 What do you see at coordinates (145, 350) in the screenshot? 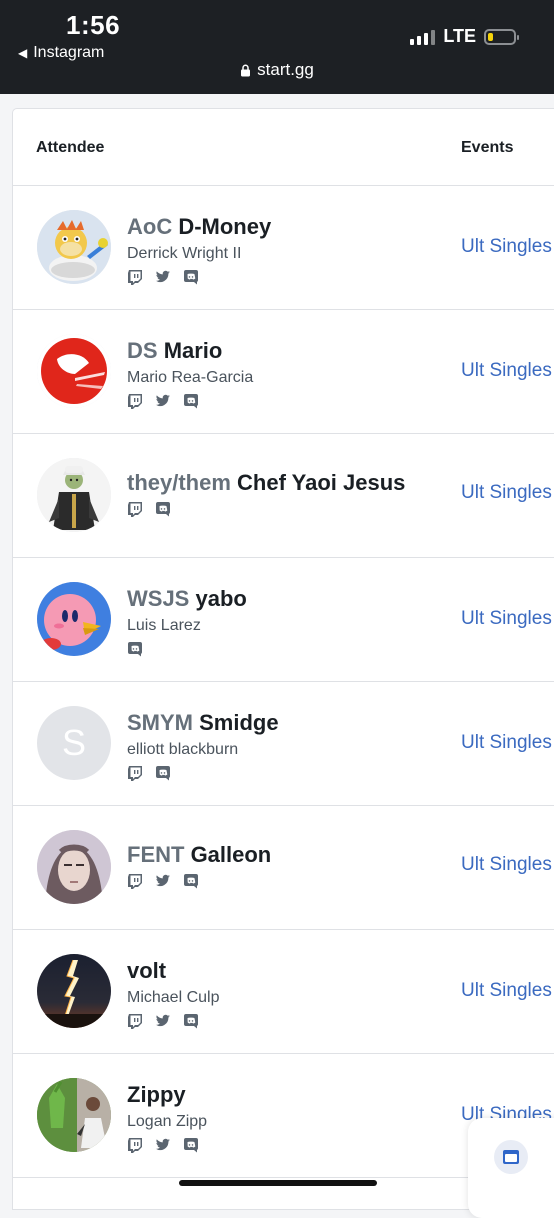
I see `sponsor-prefix: DS` at bounding box center [145, 350].